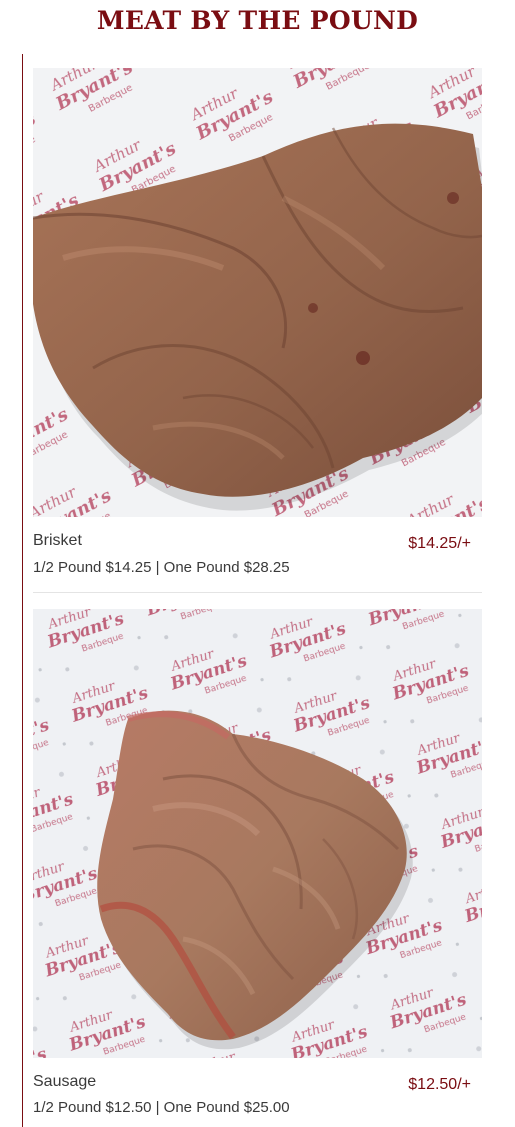  I want to click on item-price: $12.50/+, so click(439, 1084).